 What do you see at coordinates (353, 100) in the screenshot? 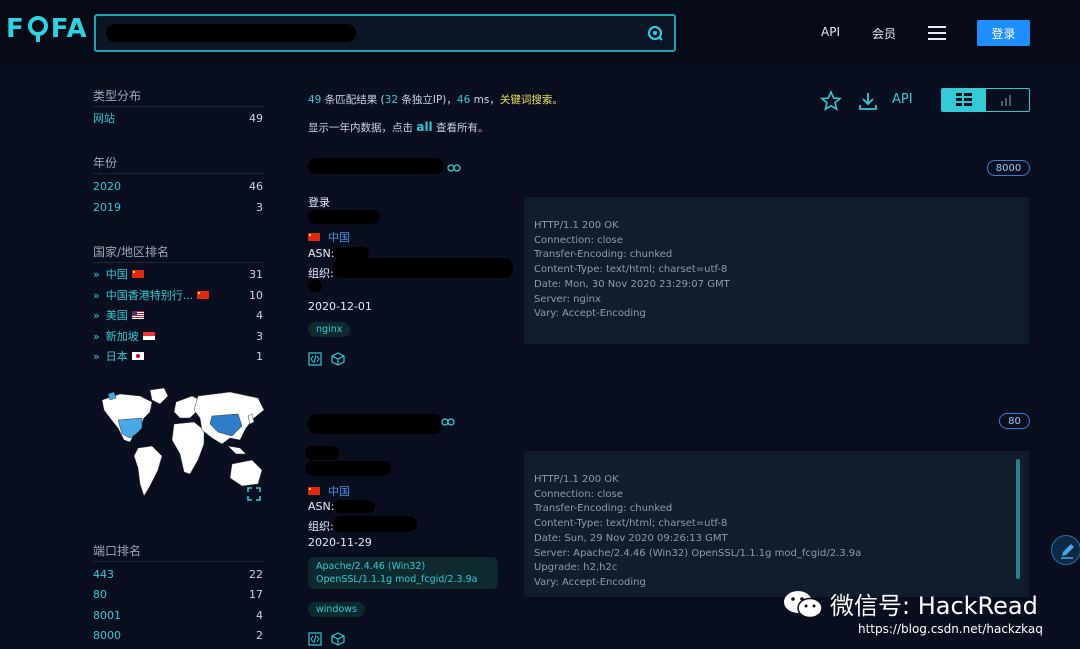
I see `stats-text: 条匹配结果 (` at bounding box center [353, 100].